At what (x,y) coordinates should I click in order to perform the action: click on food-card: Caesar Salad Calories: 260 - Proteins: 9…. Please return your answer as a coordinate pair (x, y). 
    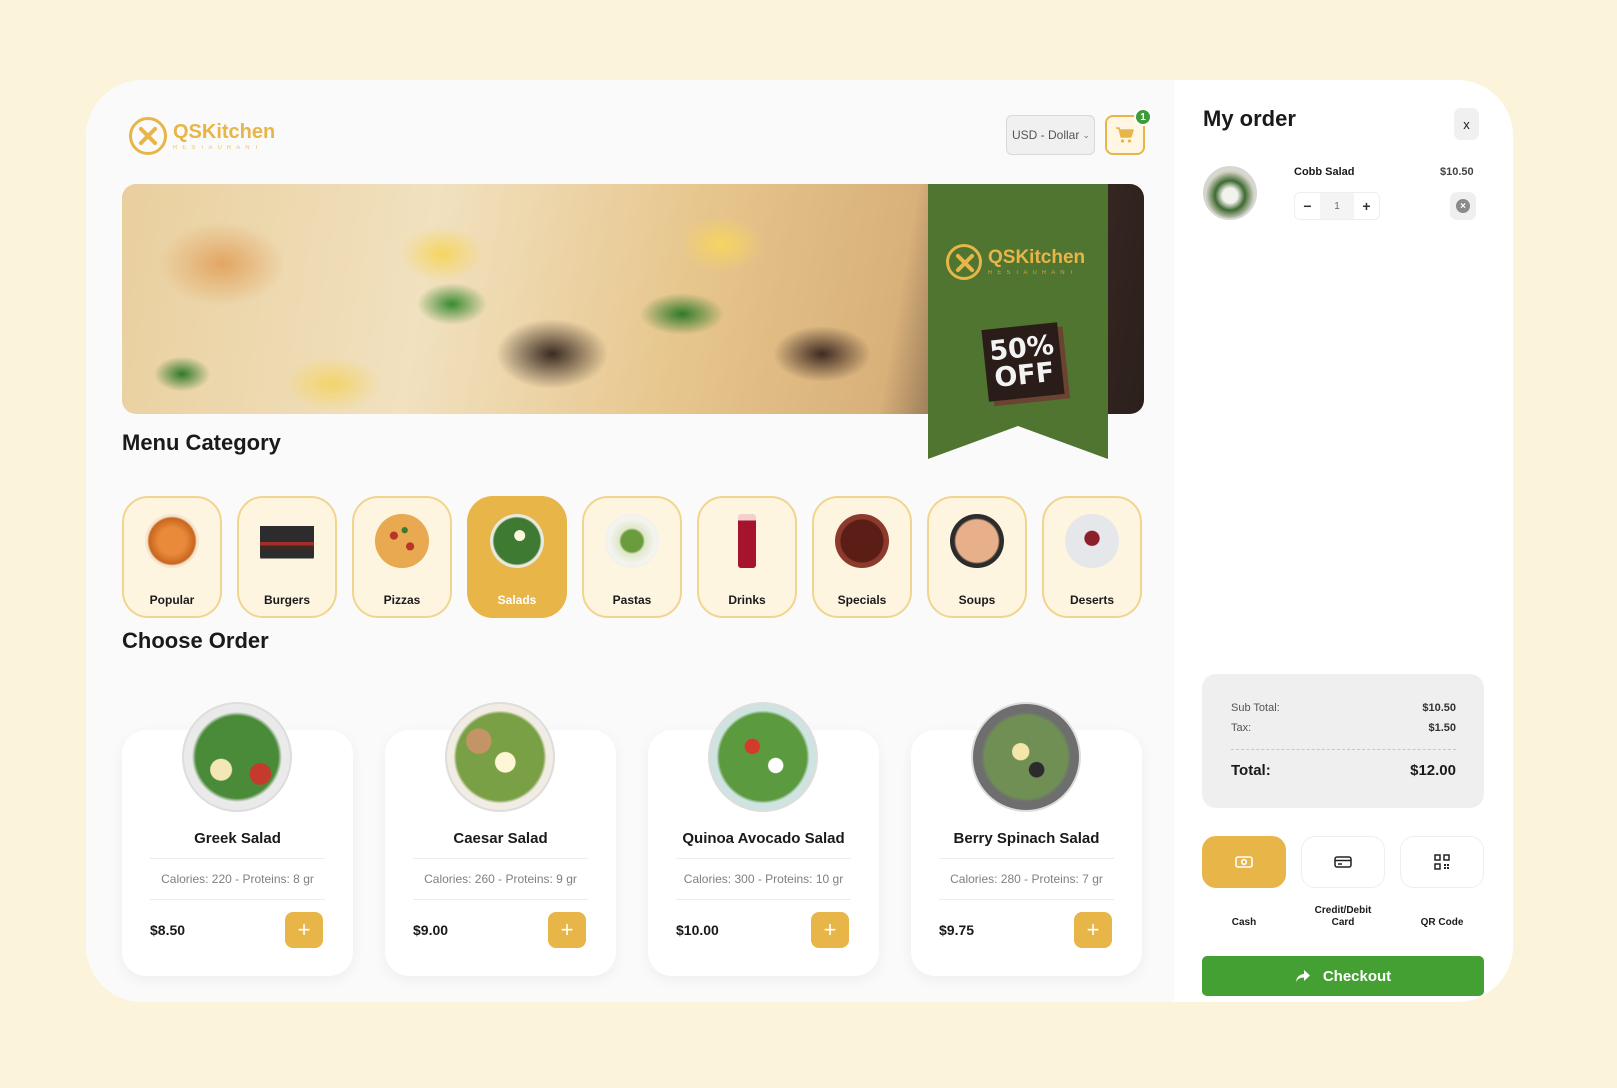
    Looking at the image, I should click on (500, 839).